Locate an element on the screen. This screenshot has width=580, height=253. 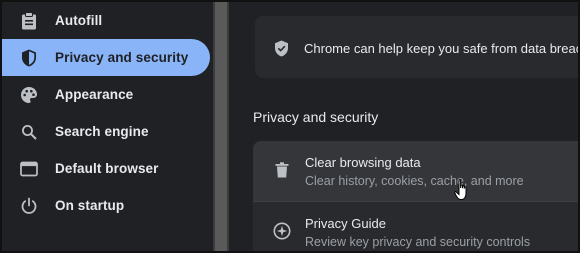
shield-check-icon is located at coordinates (281, 51).